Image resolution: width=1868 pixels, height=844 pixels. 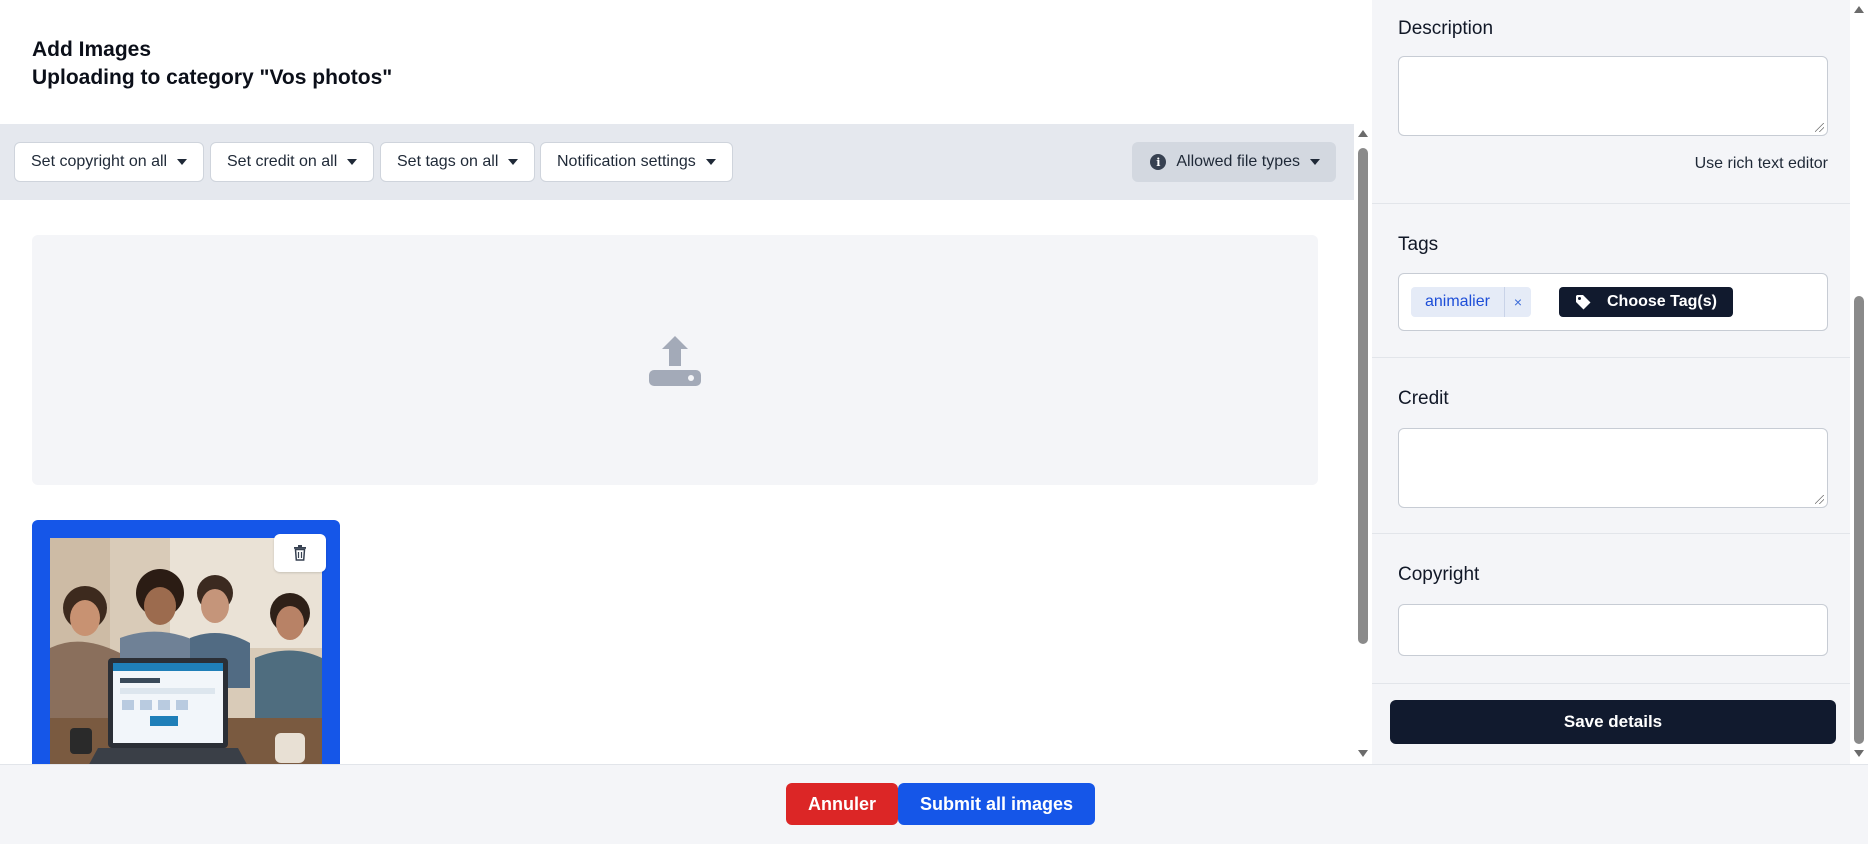 I want to click on tags-input: animalier × Choose Tag(s), so click(x=1613, y=302).